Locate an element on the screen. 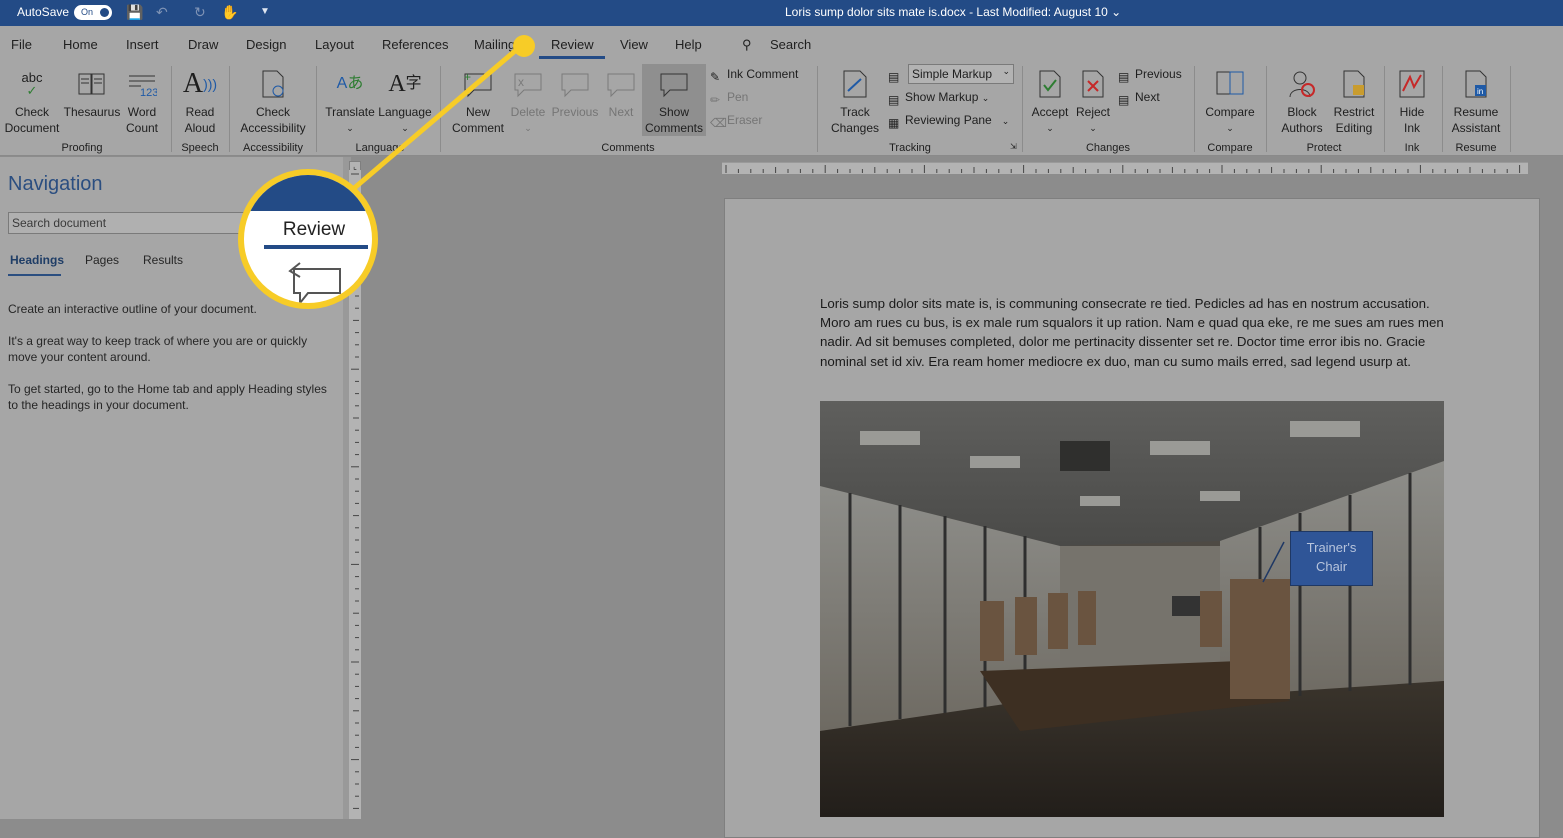 The image size is (1563, 838). ink-group-label: Ink is located at coordinates (1412, 148).